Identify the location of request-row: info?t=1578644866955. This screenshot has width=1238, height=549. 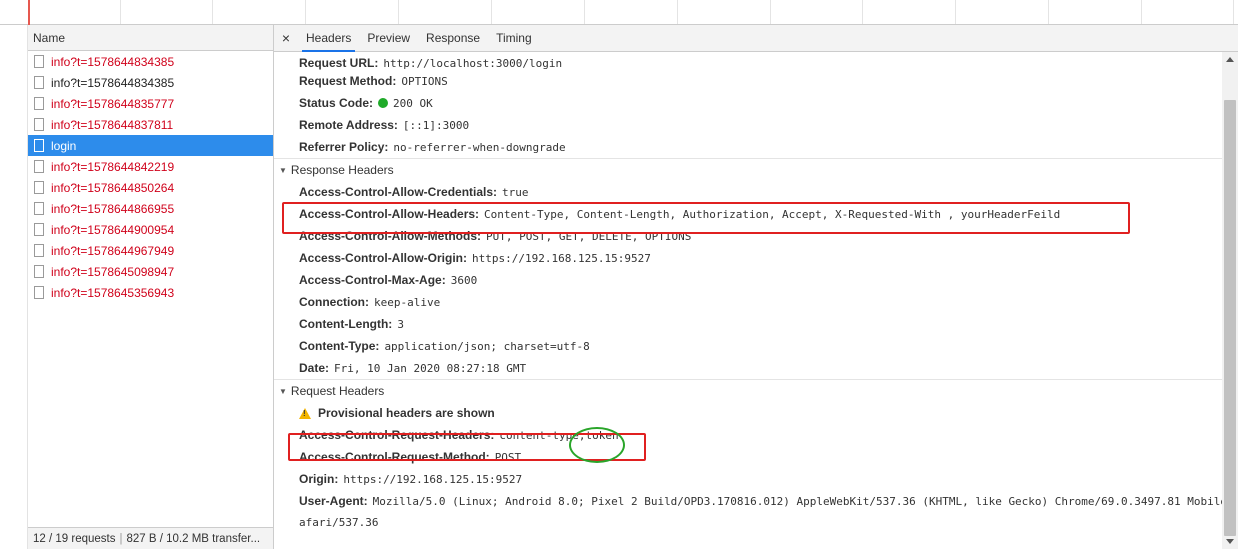
(150, 208).